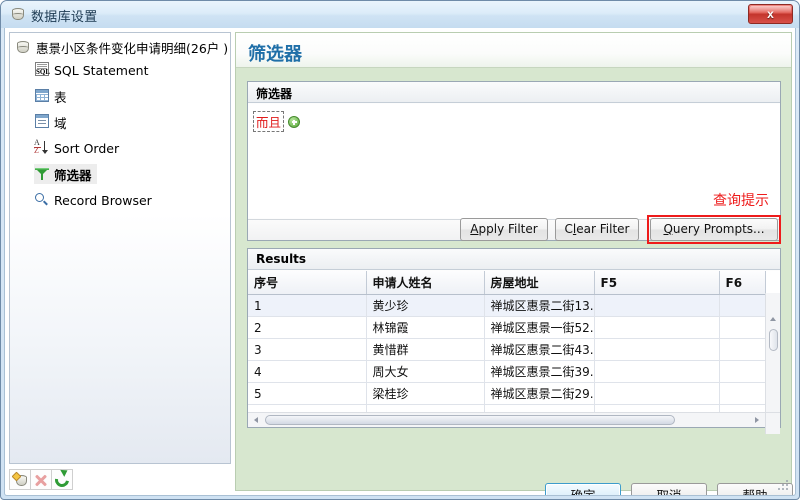 The width and height of the screenshot is (800, 500). Describe the element at coordinates (307, 305) in the screenshot. I see `table-cell: 1` at that location.